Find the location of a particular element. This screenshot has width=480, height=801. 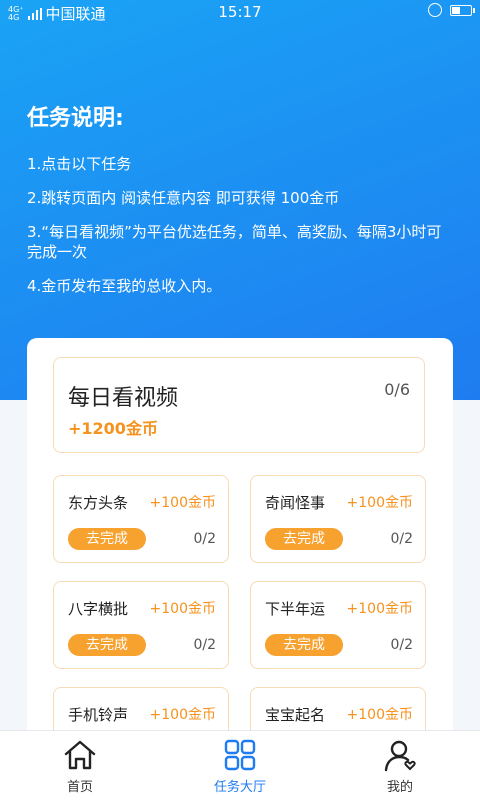

tab-label: 首页 is located at coordinates (79, 787).